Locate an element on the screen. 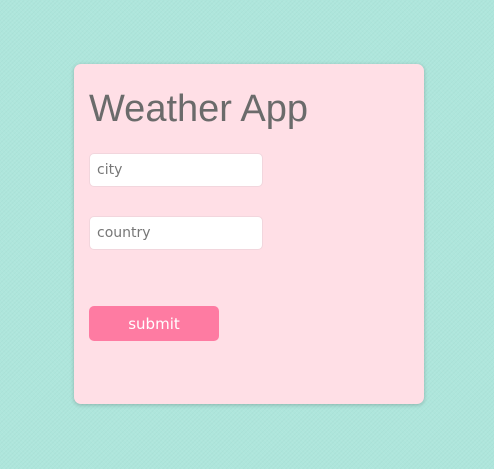  app-title: Weather App is located at coordinates (199, 109).